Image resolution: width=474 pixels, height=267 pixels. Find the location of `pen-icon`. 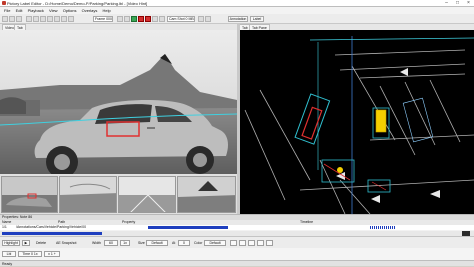

pen-icon is located at coordinates (233, 243).